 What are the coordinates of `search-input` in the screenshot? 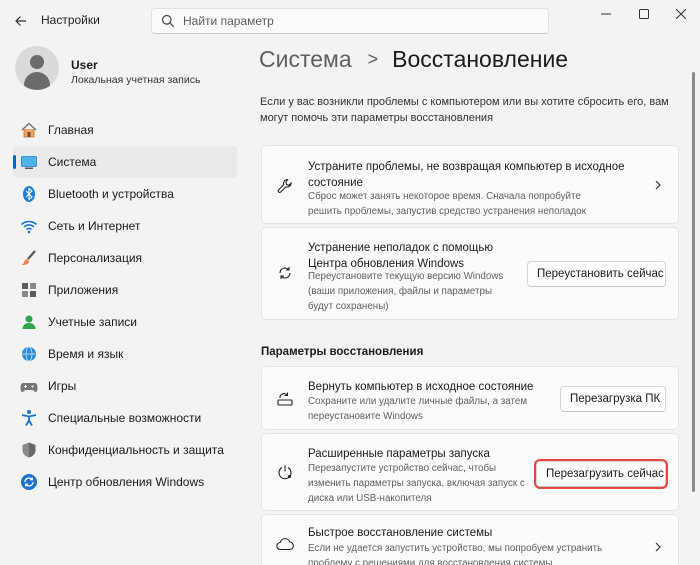 It's located at (358, 21).